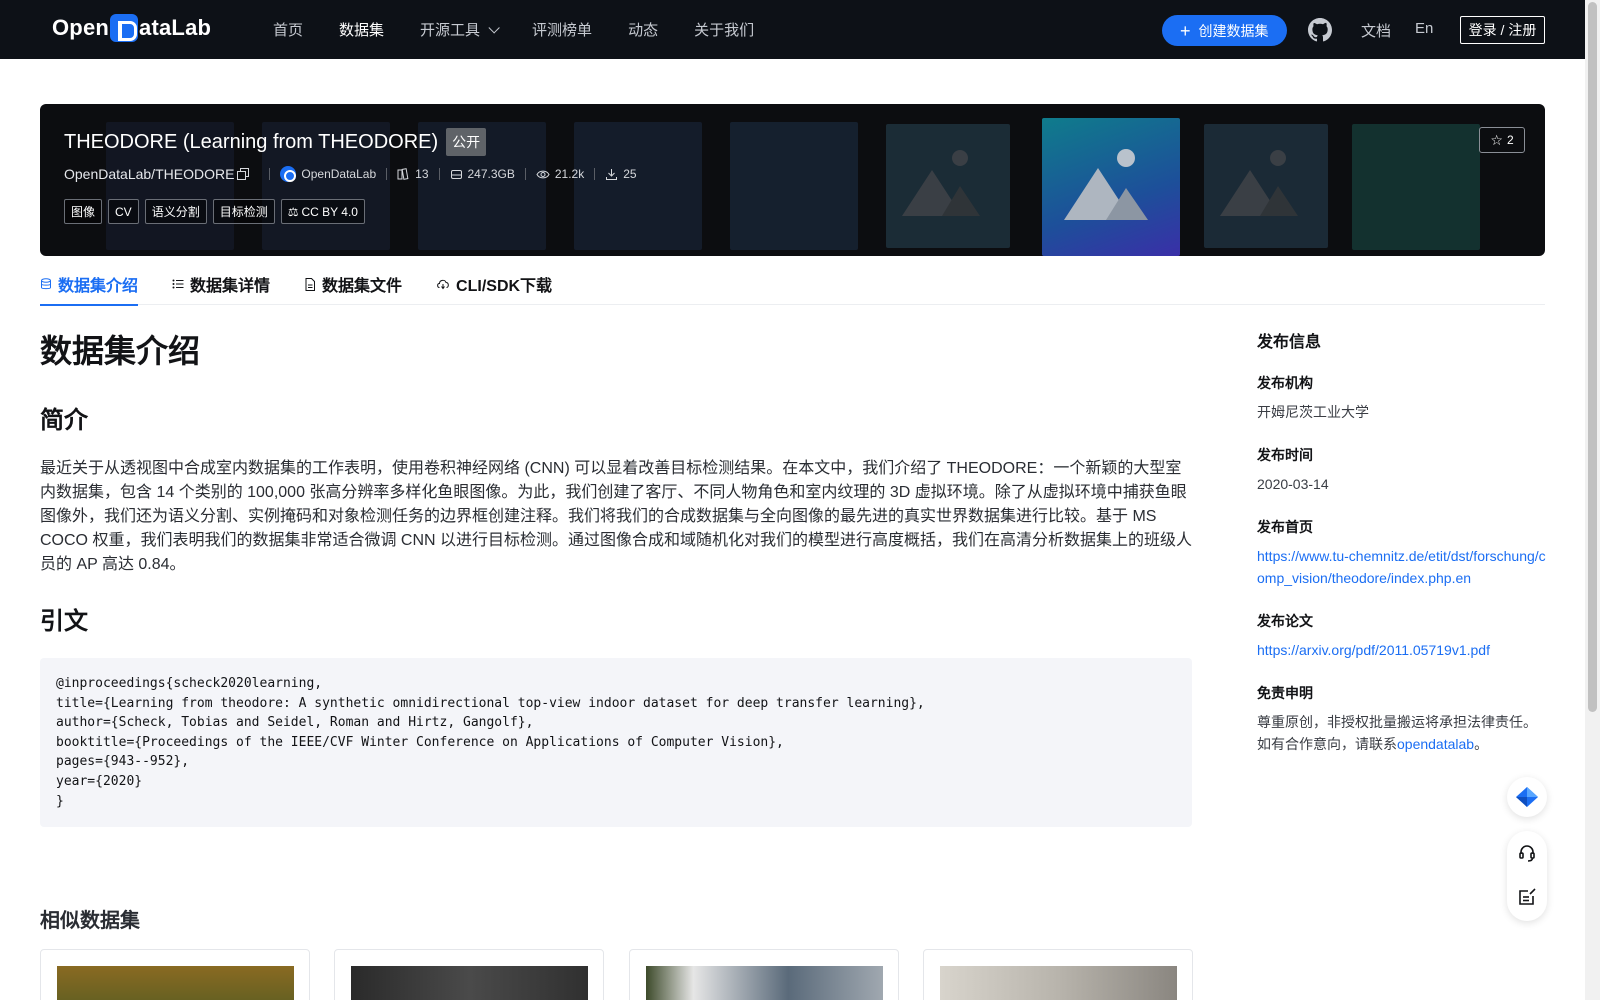  I want to click on visibility-badge: 公开, so click(466, 142).